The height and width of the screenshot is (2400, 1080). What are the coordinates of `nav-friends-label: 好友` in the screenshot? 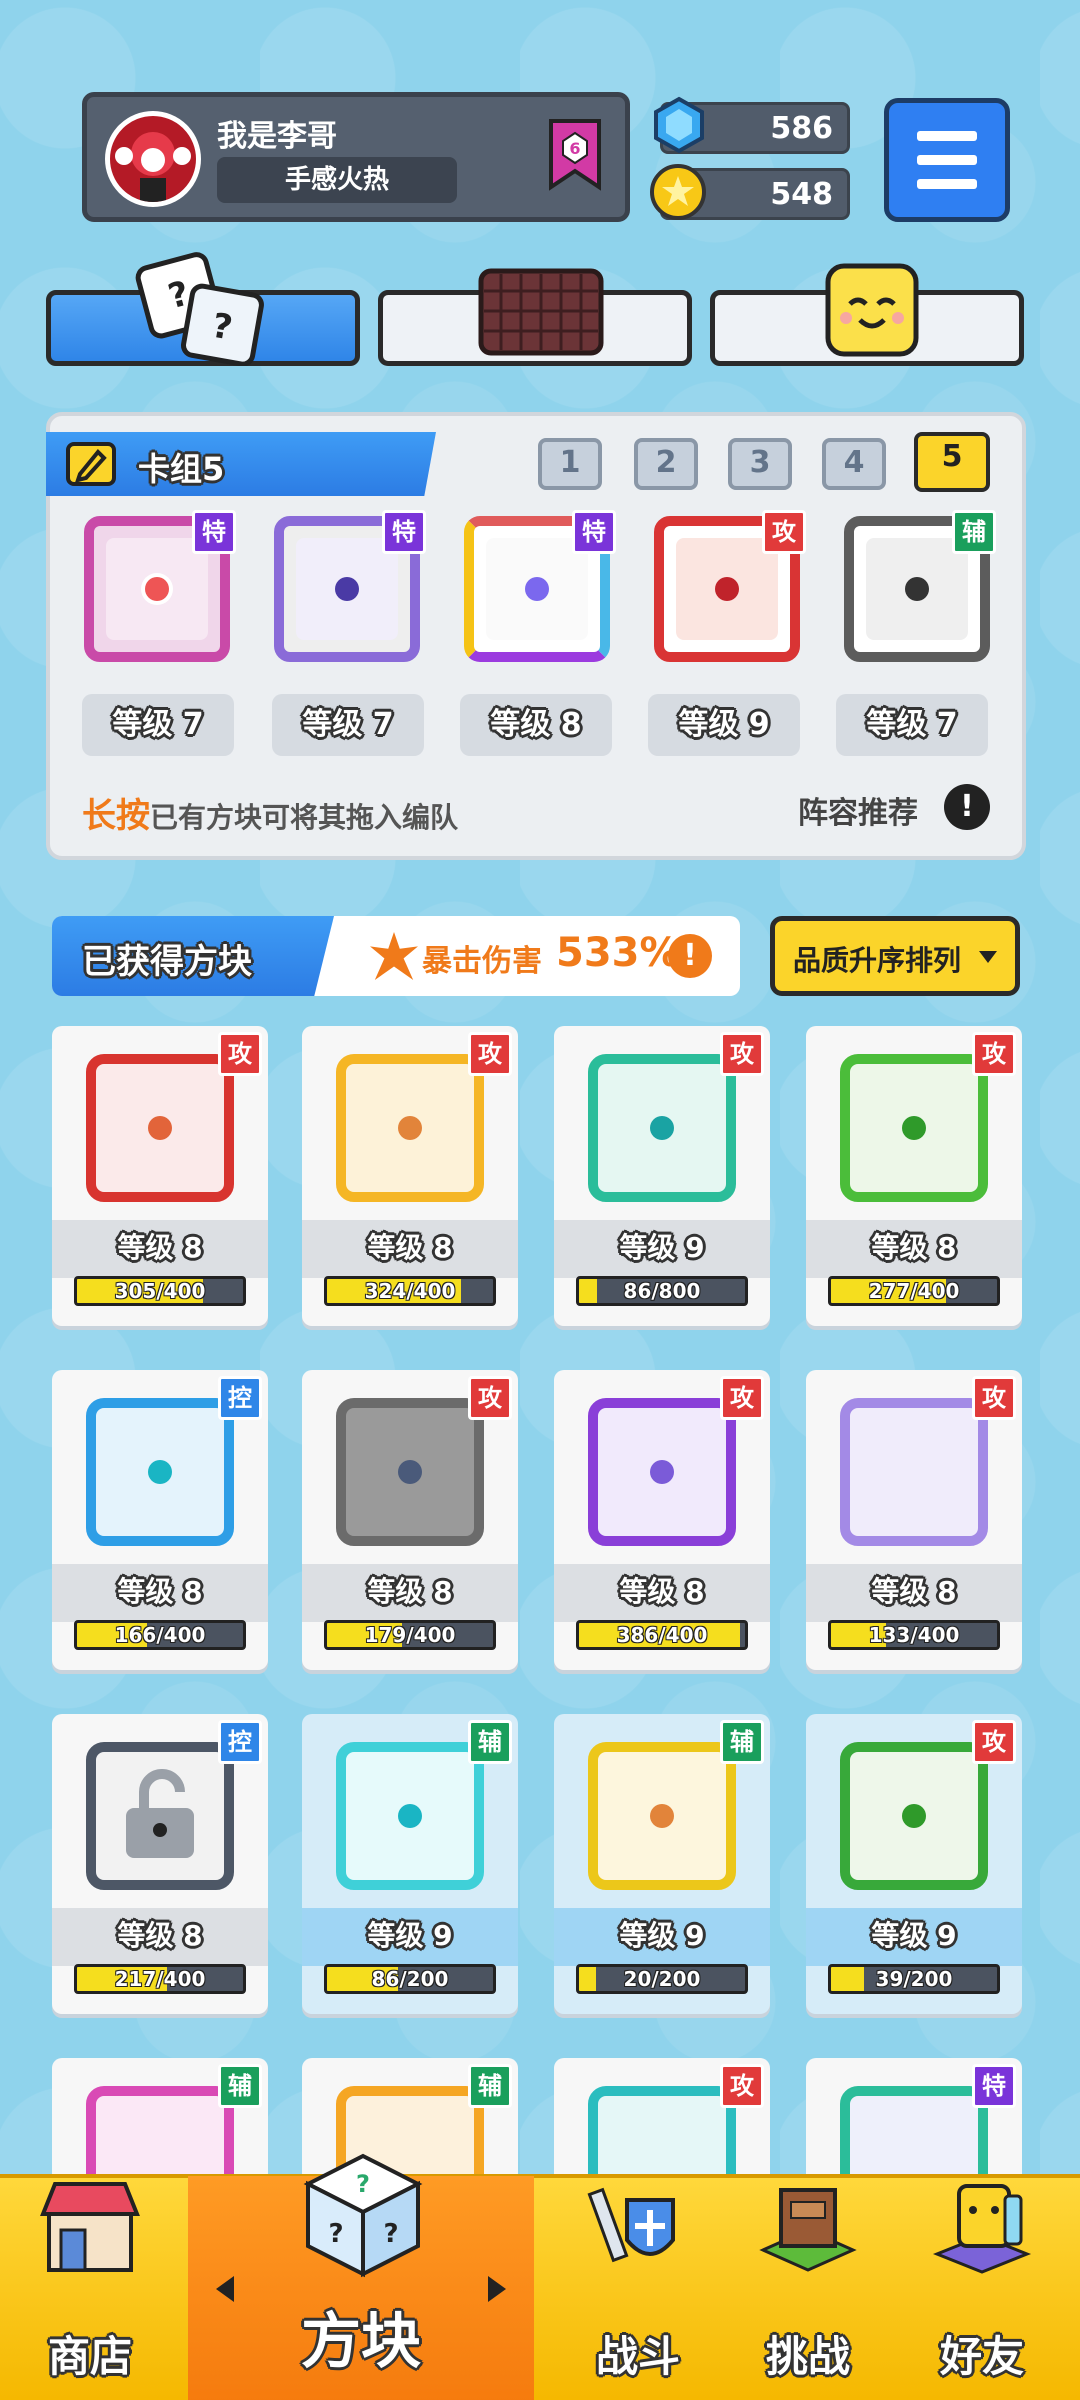 It's located at (981, 2356).